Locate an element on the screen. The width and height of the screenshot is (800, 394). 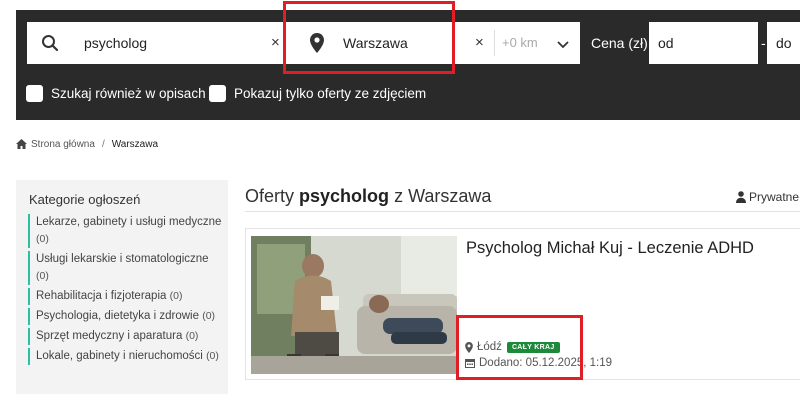
search-descriptions-checkbox is located at coordinates (34, 93).